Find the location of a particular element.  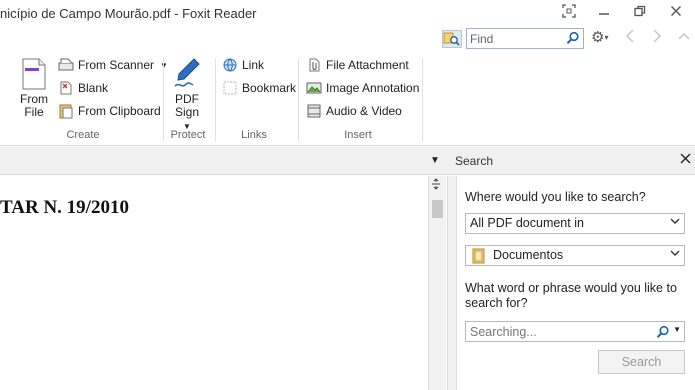

search-scope-select: All PDF document in is located at coordinates (575, 223).